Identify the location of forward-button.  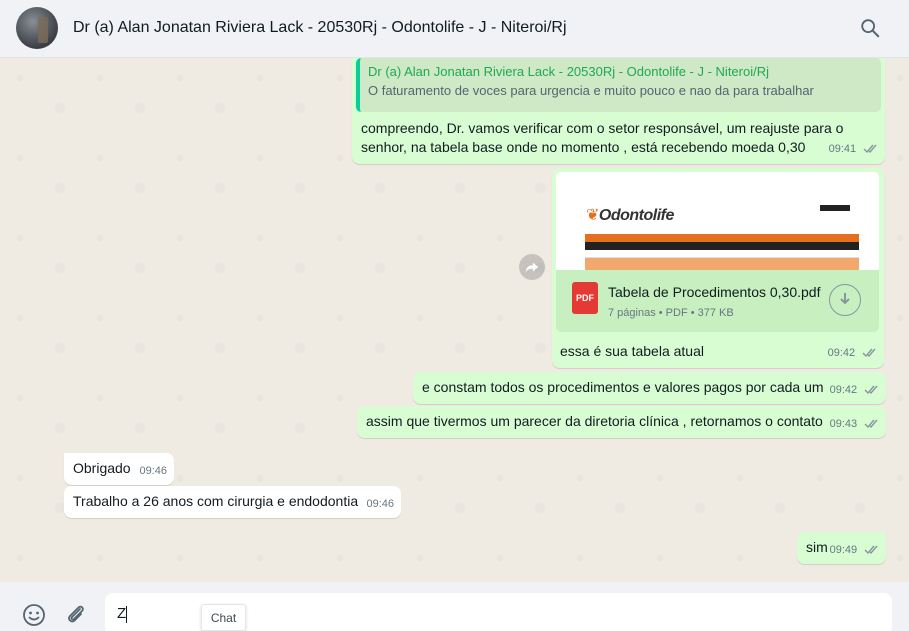
(532, 267).